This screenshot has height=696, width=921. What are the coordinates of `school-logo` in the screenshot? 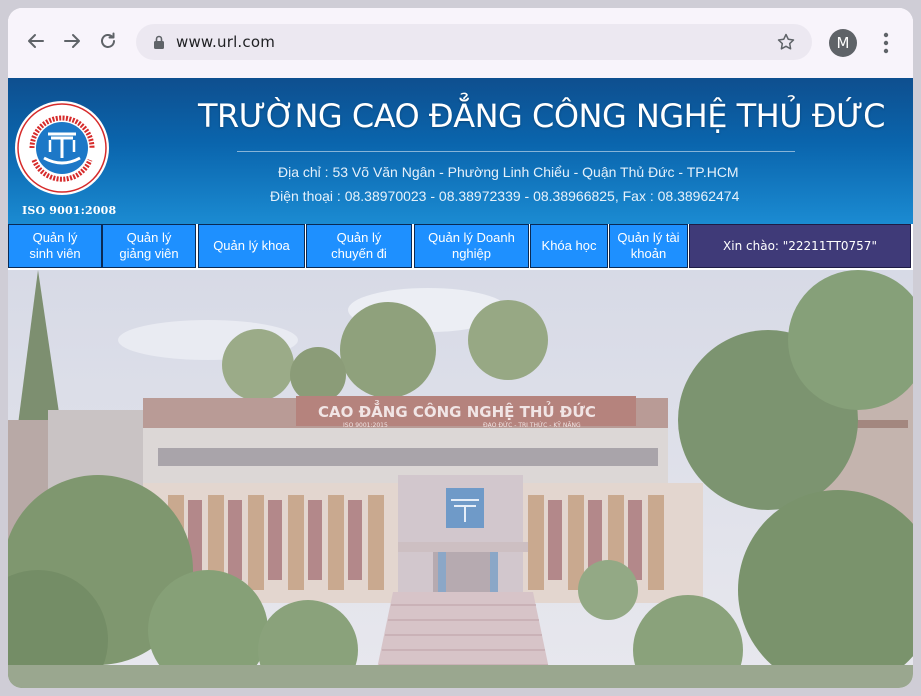 It's located at (62, 148).